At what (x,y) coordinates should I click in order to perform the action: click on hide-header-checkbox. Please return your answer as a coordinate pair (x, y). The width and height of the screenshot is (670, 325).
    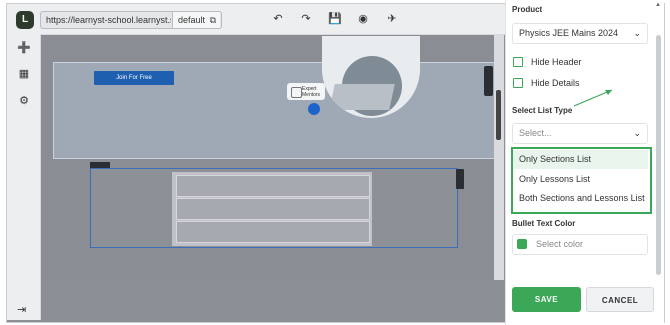
    Looking at the image, I should click on (518, 62).